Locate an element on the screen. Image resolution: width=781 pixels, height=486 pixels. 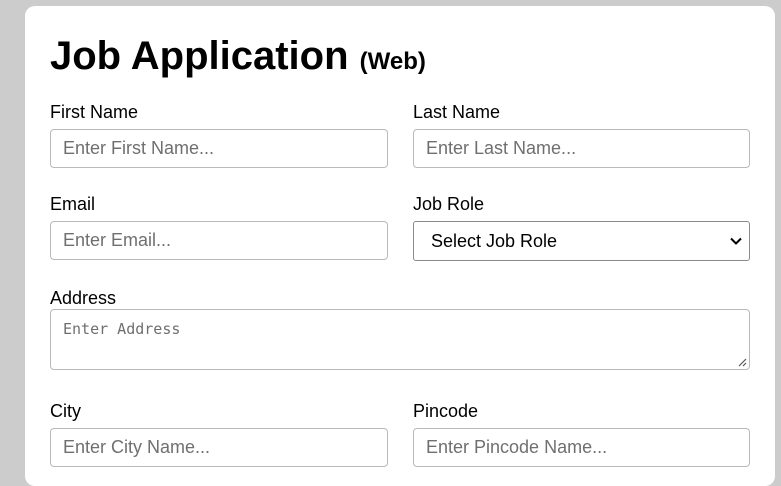
job-role-selected-value: Select Job Role is located at coordinates (494, 240).